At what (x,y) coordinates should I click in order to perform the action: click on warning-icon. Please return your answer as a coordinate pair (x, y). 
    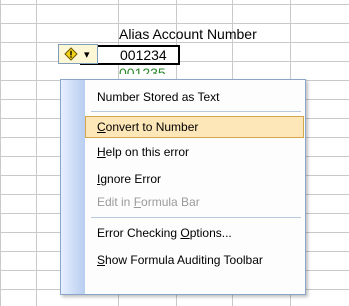
    Looking at the image, I should click on (71, 54).